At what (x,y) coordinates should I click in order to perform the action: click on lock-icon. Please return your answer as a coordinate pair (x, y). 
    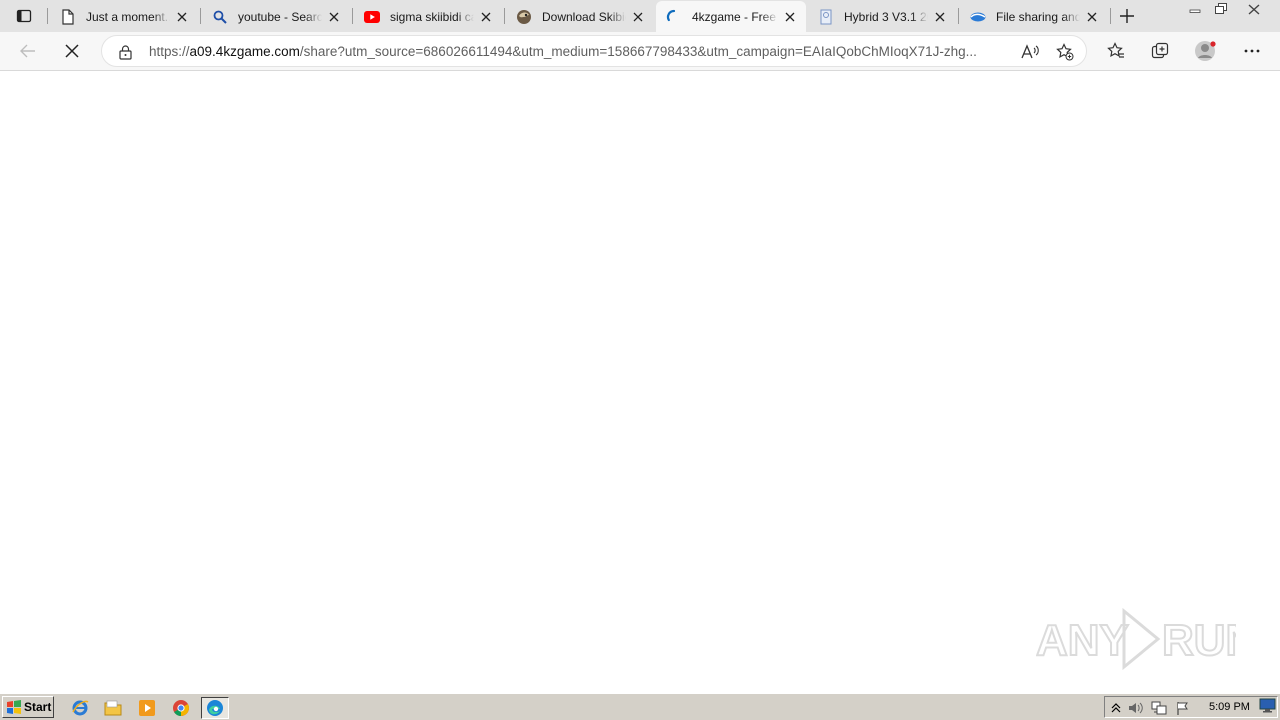
    Looking at the image, I should click on (125, 52).